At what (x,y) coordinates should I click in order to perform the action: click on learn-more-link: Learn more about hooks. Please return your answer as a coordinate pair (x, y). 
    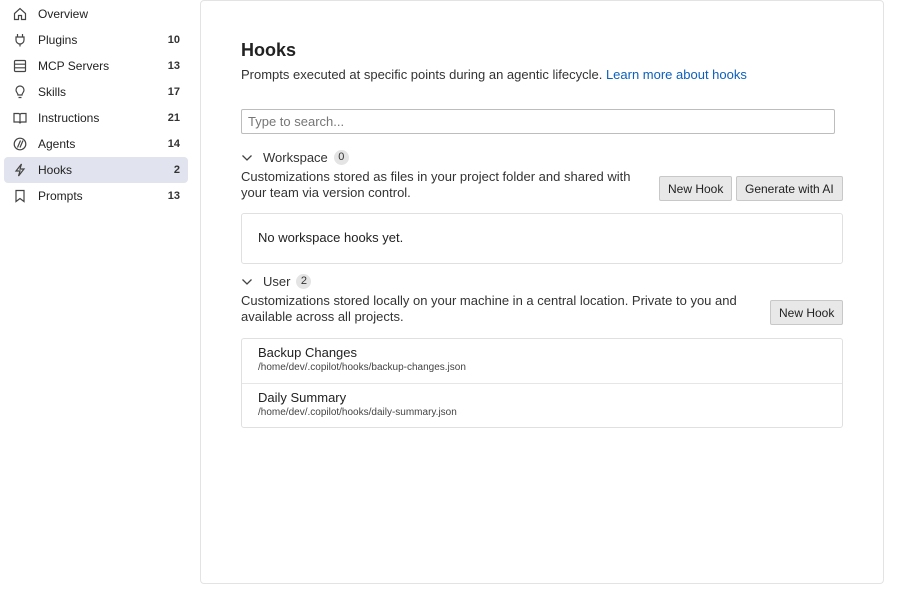
    Looking at the image, I should click on (676, 74).